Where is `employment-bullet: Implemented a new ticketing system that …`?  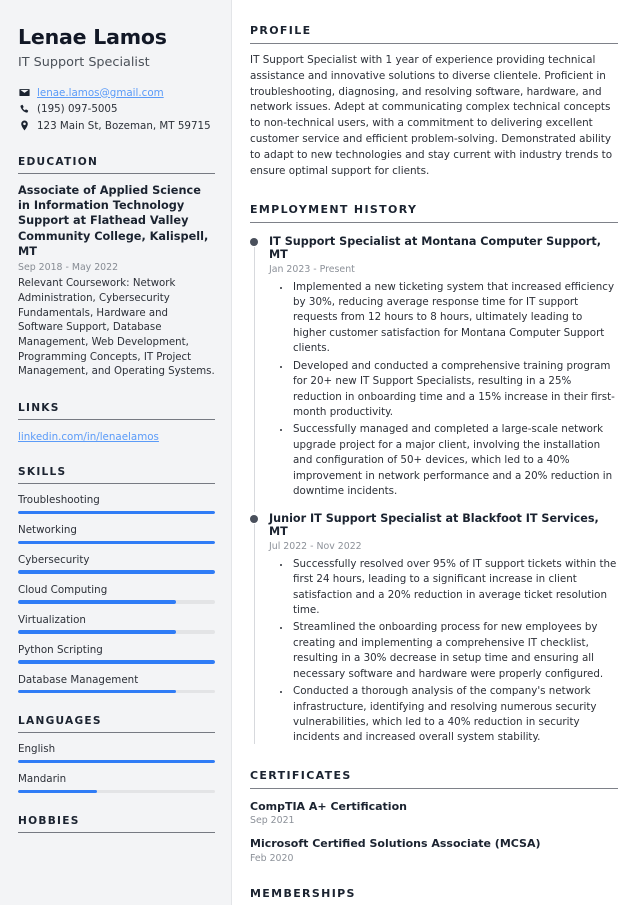 employment-bullet: Implemented a new ticketing system that … is located at coordinates (454, 318).